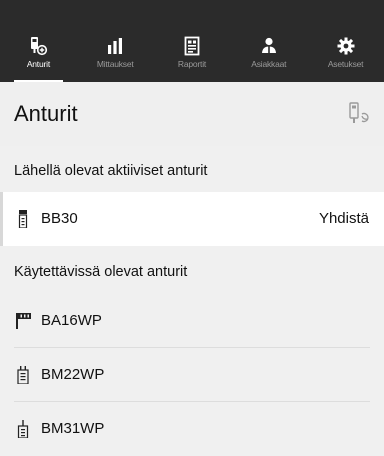 The width and height of the screenshot is (384, 456). I want to click on bm22-probe-icon, so click(23, 375).